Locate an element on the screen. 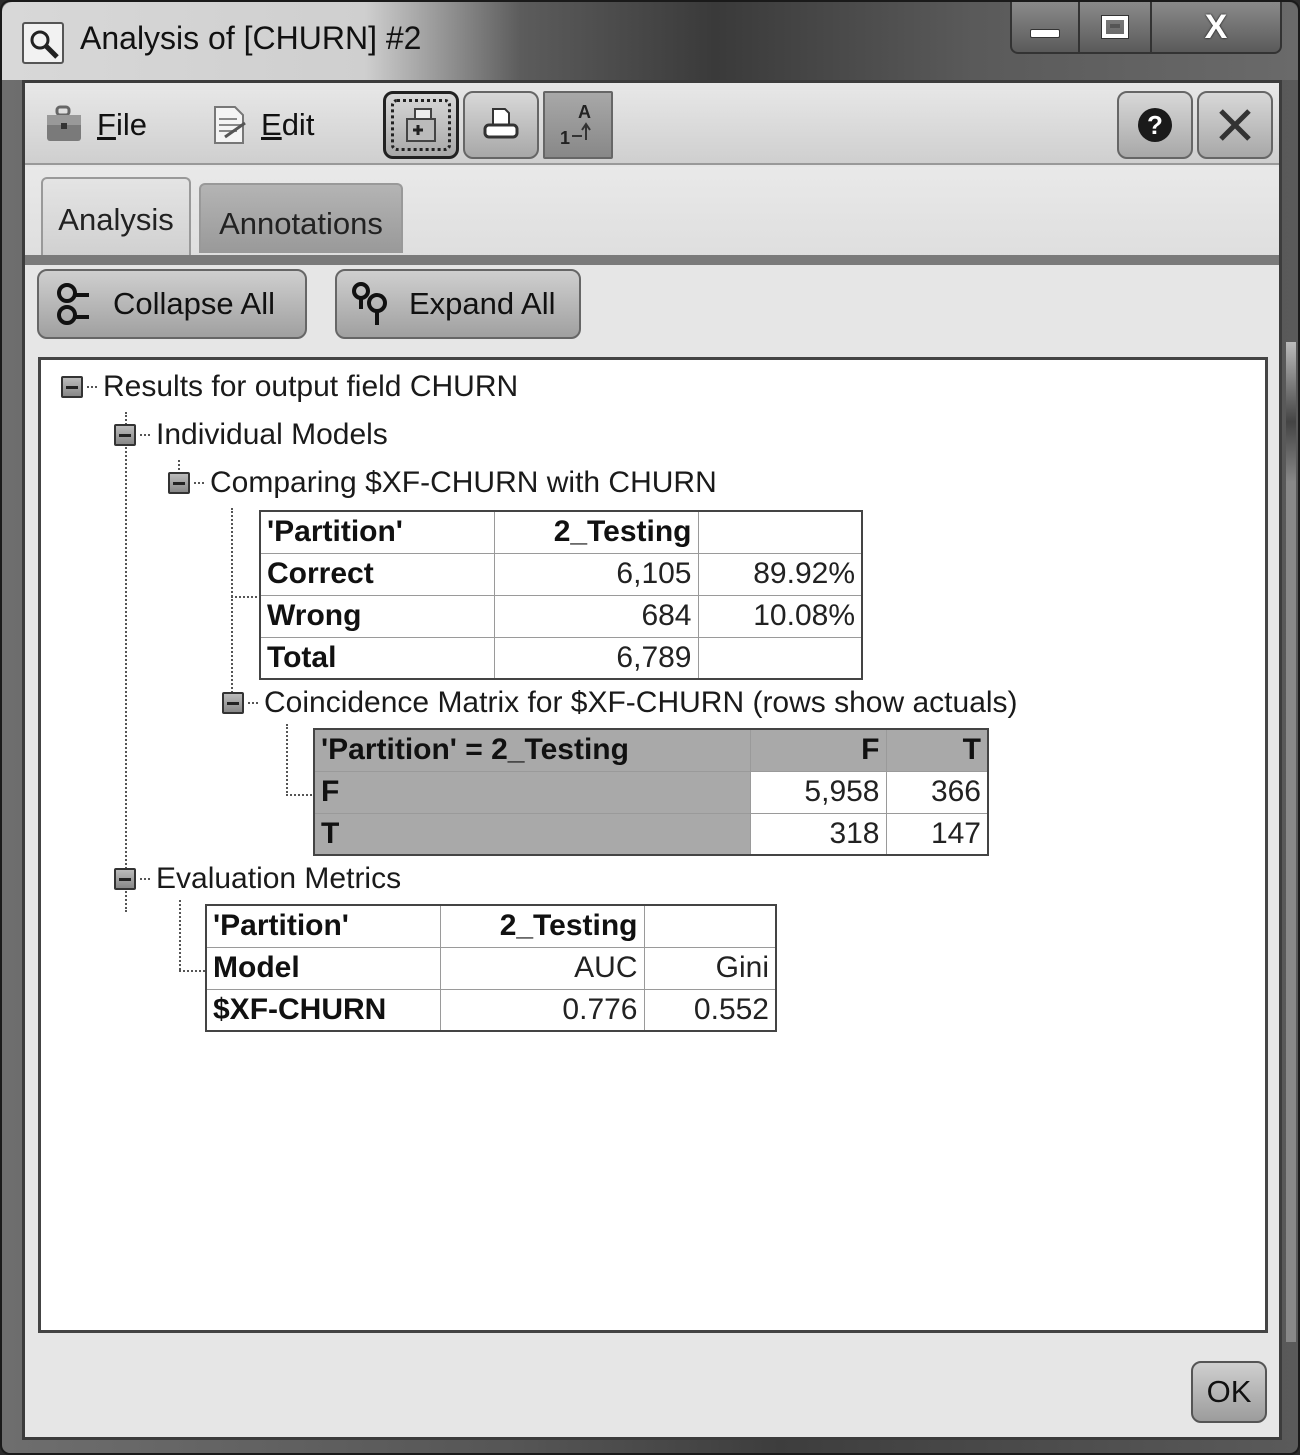  table-row: F 5,958 366 is located at coordinates (651, 792).